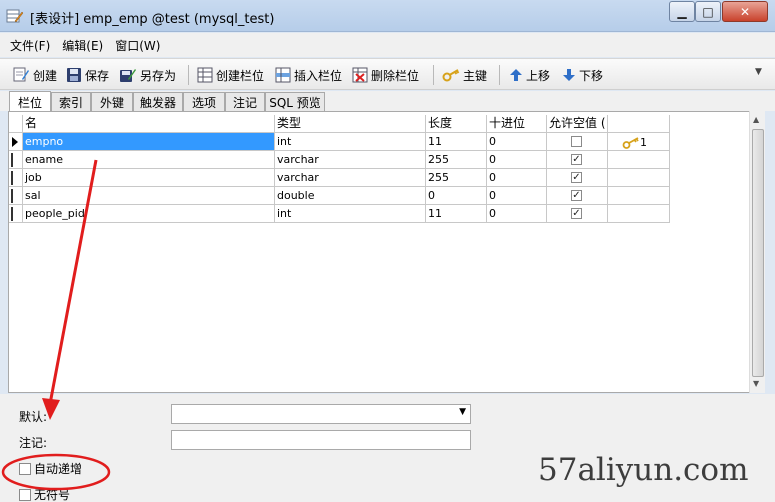 Image resolution: width=775 pixels, height=502 pixels. I want to click on save-as-button: 另存为, so click(147, 75).